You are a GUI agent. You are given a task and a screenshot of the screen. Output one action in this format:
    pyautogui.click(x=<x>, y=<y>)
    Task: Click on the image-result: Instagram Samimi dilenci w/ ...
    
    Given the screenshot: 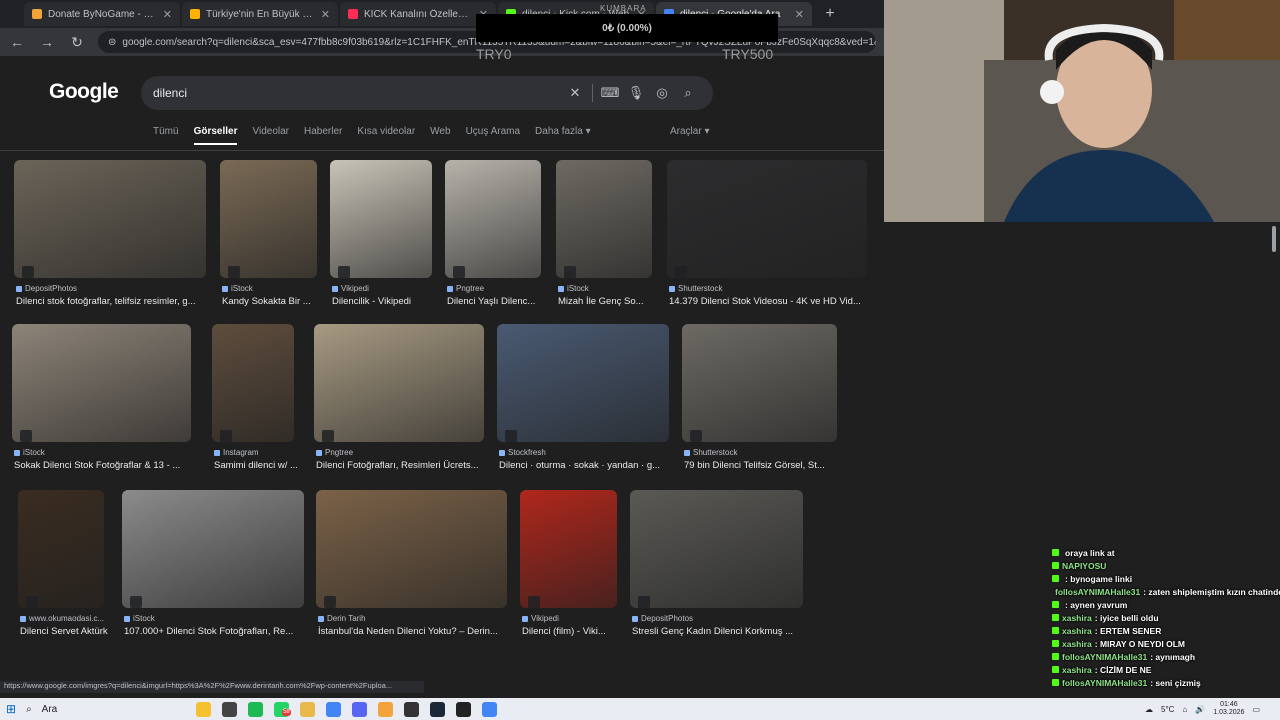 What is the action you would take?
    pyautogui.click(x=255, y=398)
    